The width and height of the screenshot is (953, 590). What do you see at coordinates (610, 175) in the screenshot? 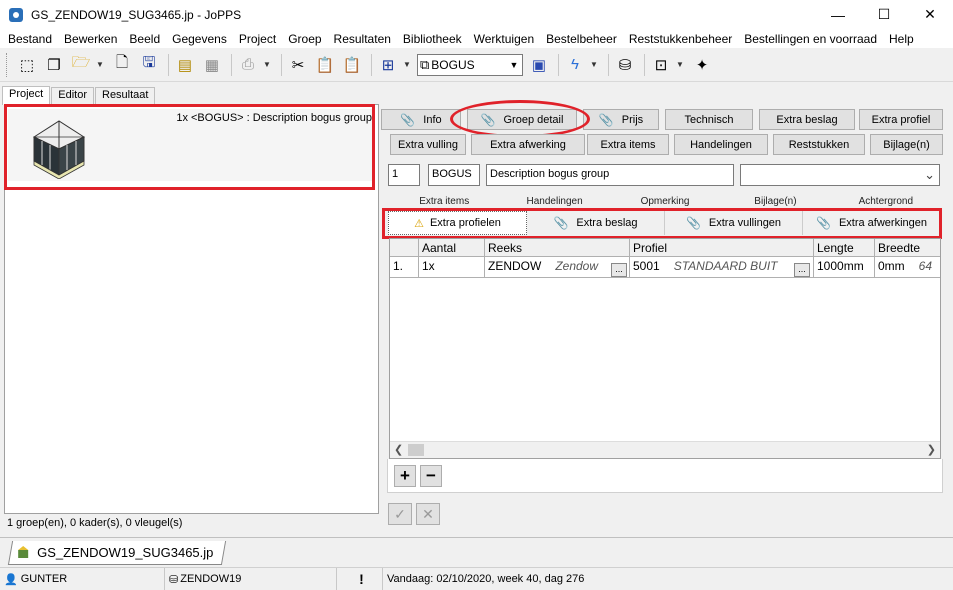
I see `description-field: Description bogus group` at bounding box center [610, 175].